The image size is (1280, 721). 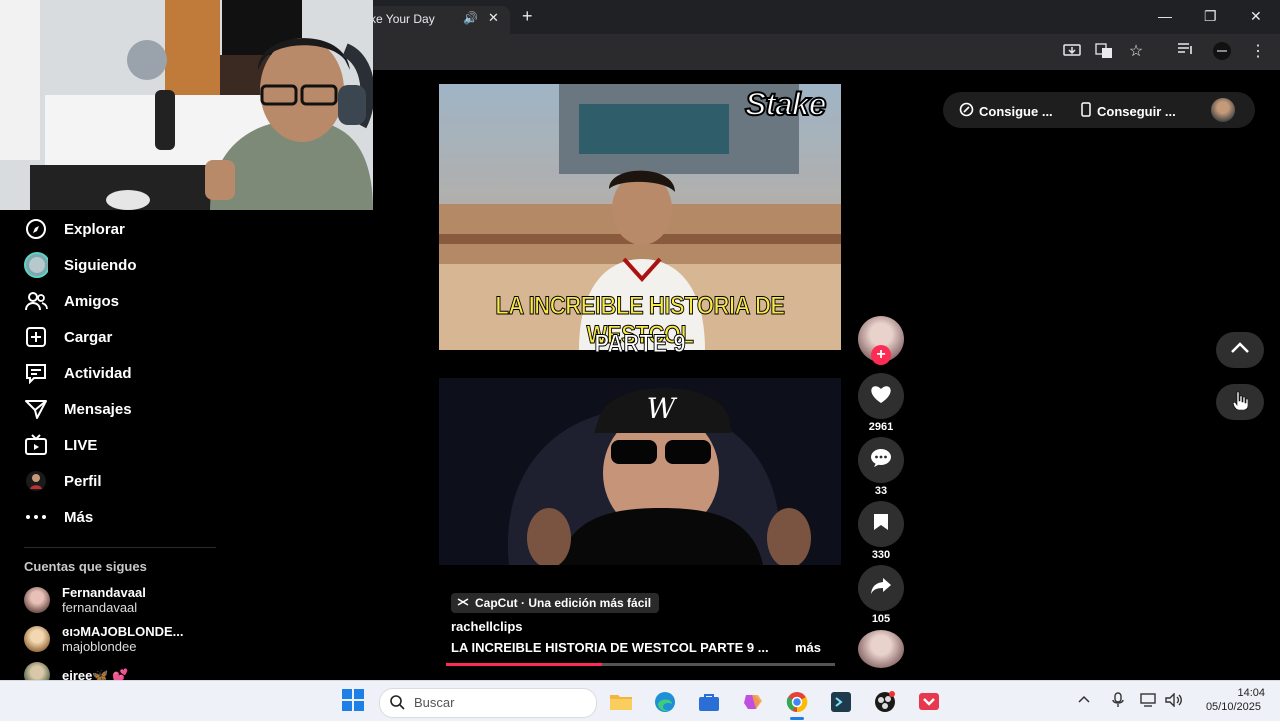 What do you see at coordinates (120, 547) in the screenshot?
I see `sidebar-divider` at bounding box center [120, 547].